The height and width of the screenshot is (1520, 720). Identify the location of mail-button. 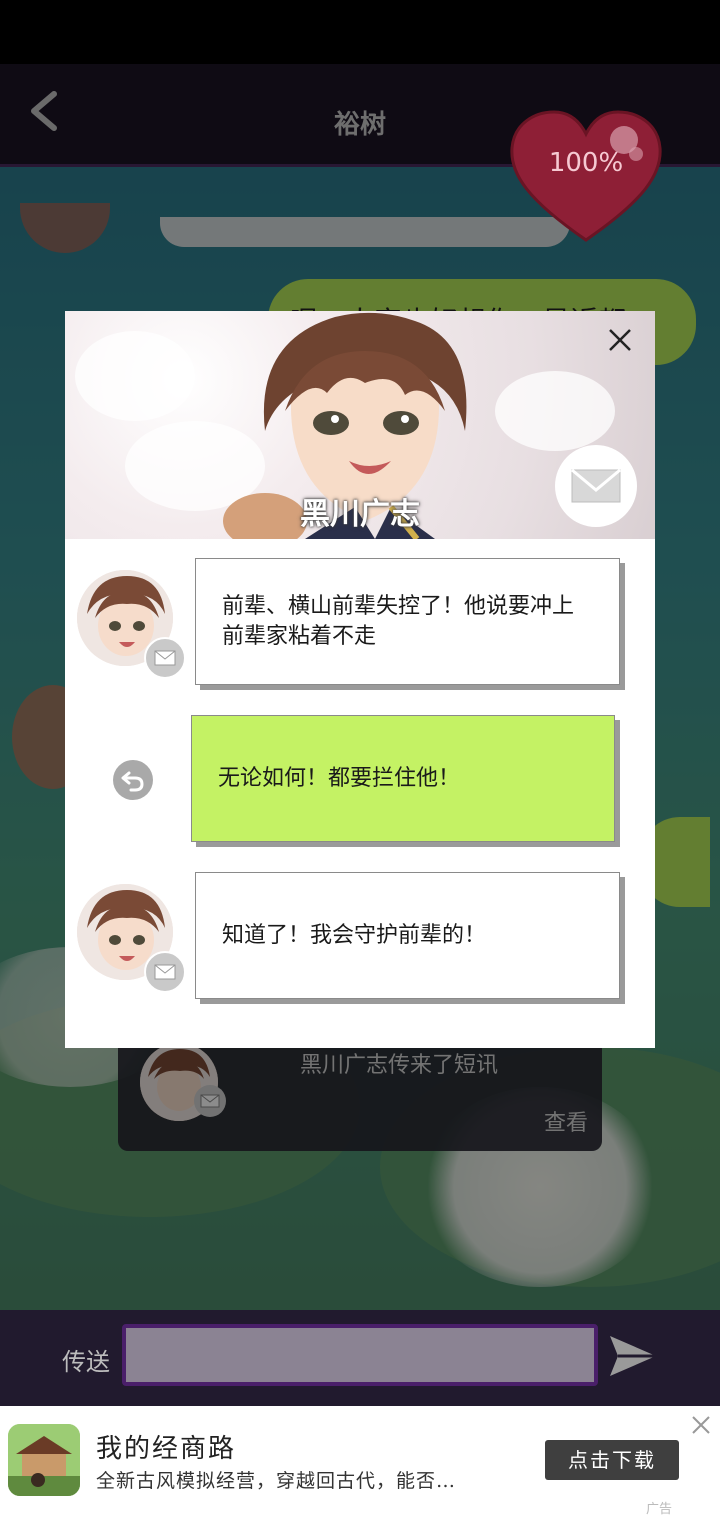
(596, 486).